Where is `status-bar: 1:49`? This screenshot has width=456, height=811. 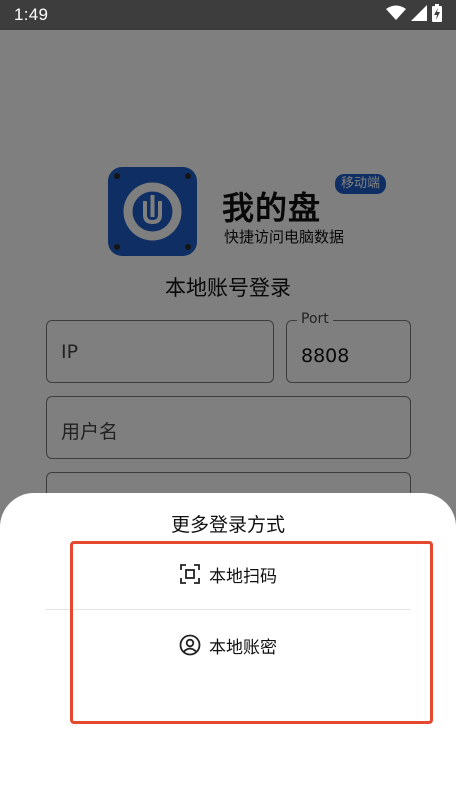
status-bar: 1:49 is located at coordinates (228, 15).